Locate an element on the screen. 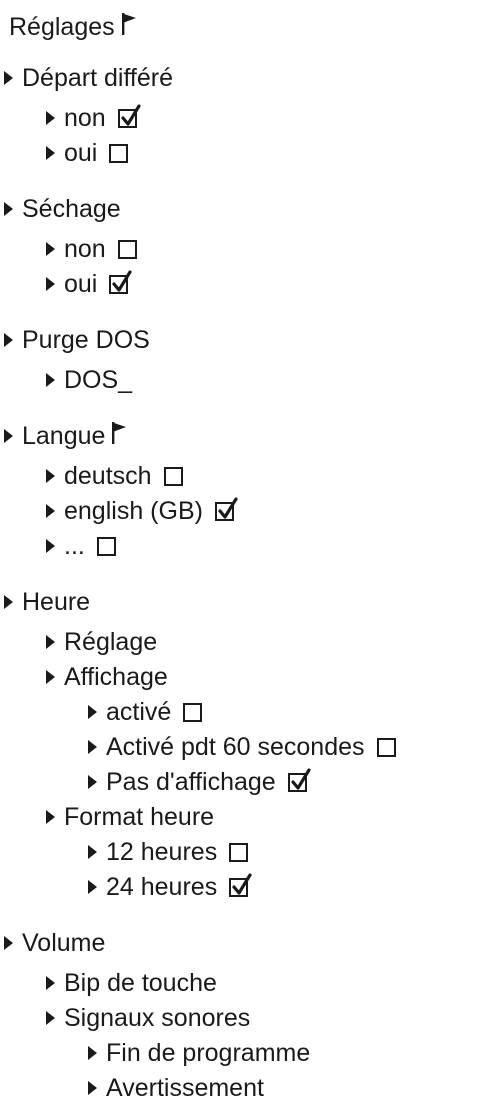  menu-item-dos: DOS_ is located at coordinates (89, 380).